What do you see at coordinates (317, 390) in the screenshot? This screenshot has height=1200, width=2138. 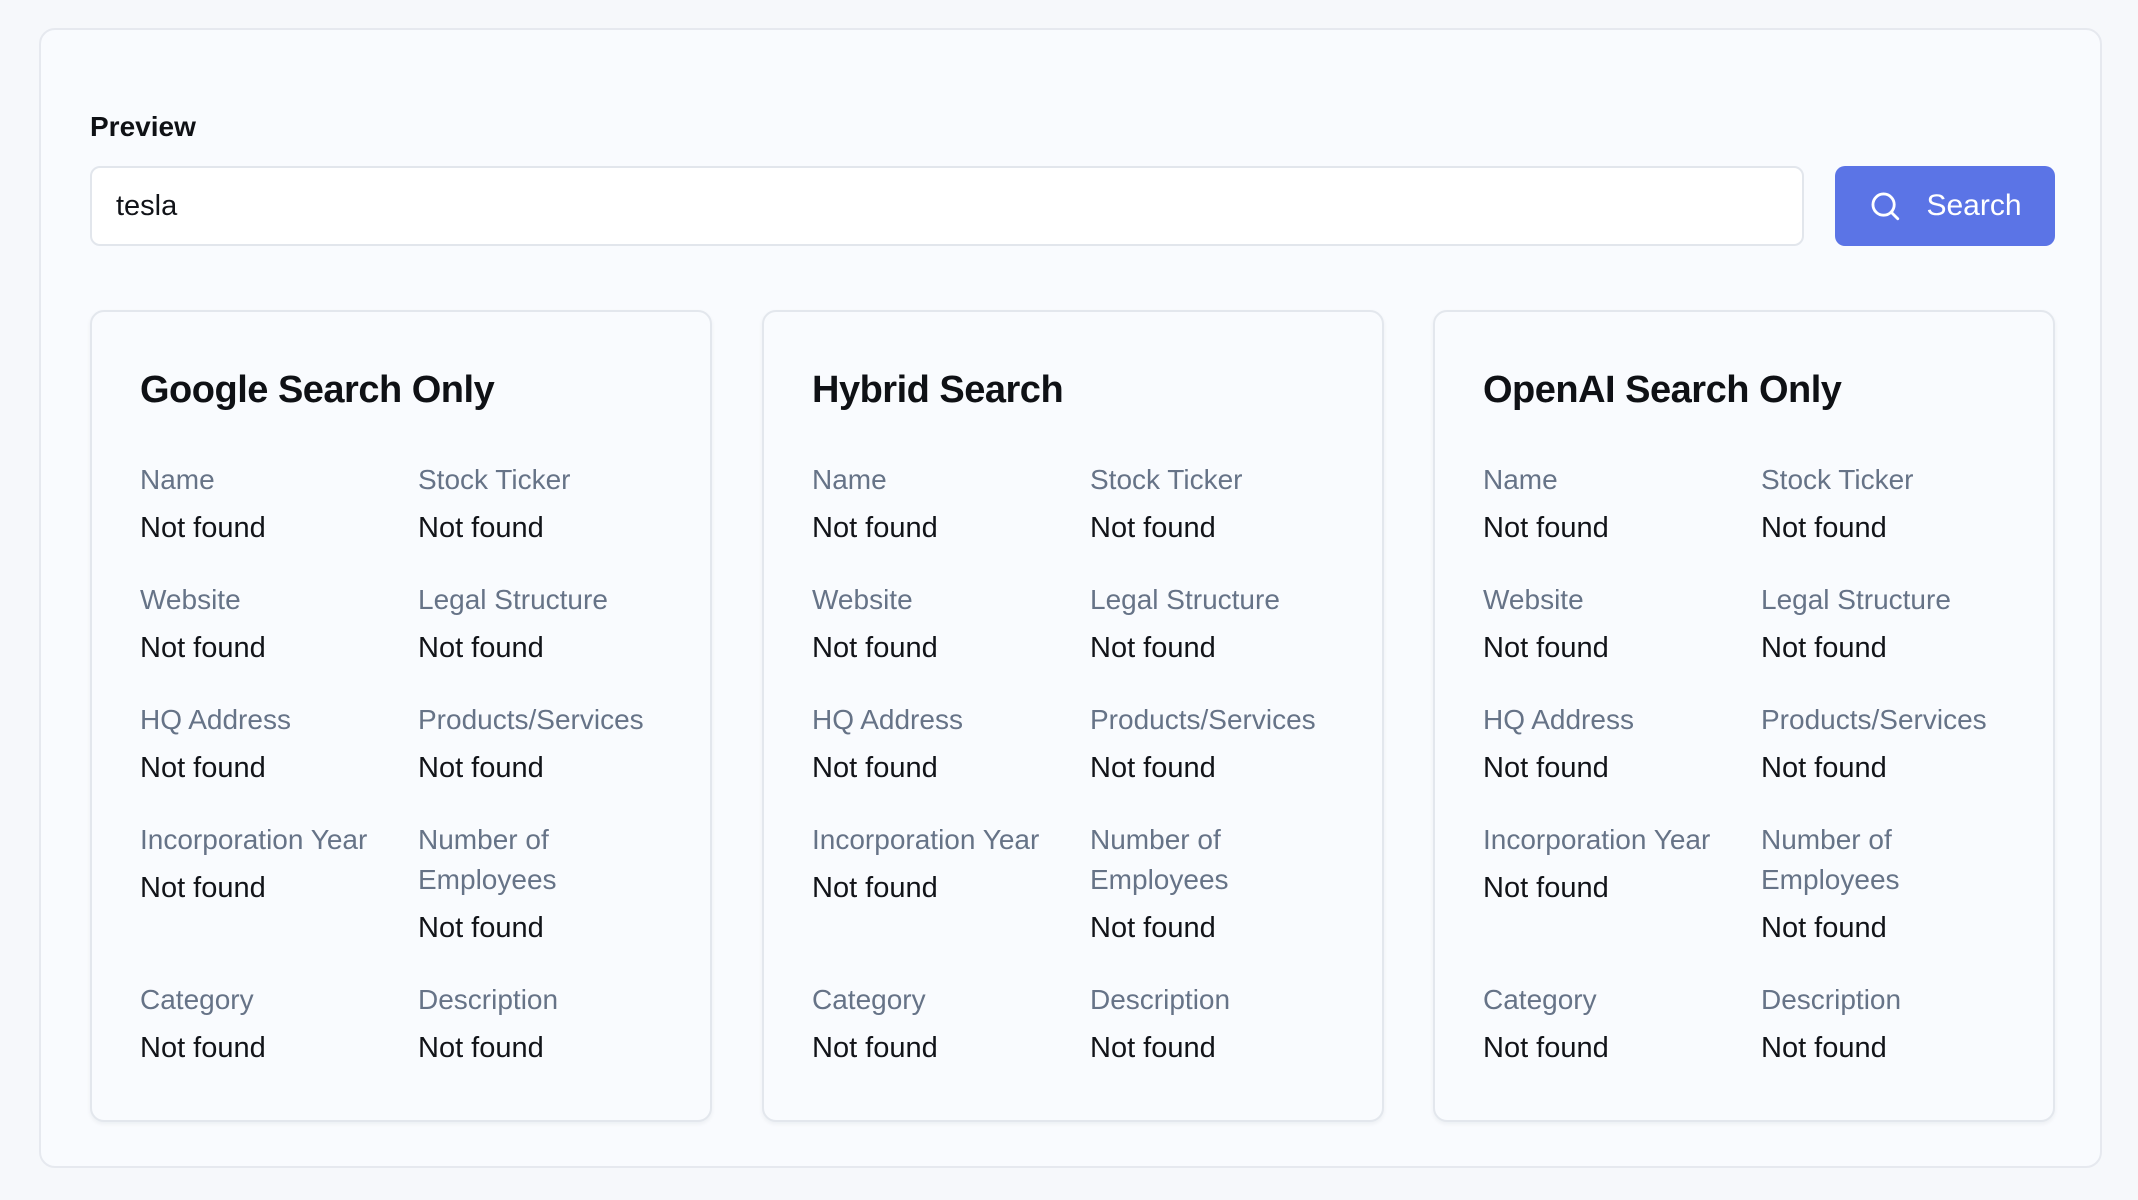 I see `card-title: Google Search Only` at bounding box center [317, 390].